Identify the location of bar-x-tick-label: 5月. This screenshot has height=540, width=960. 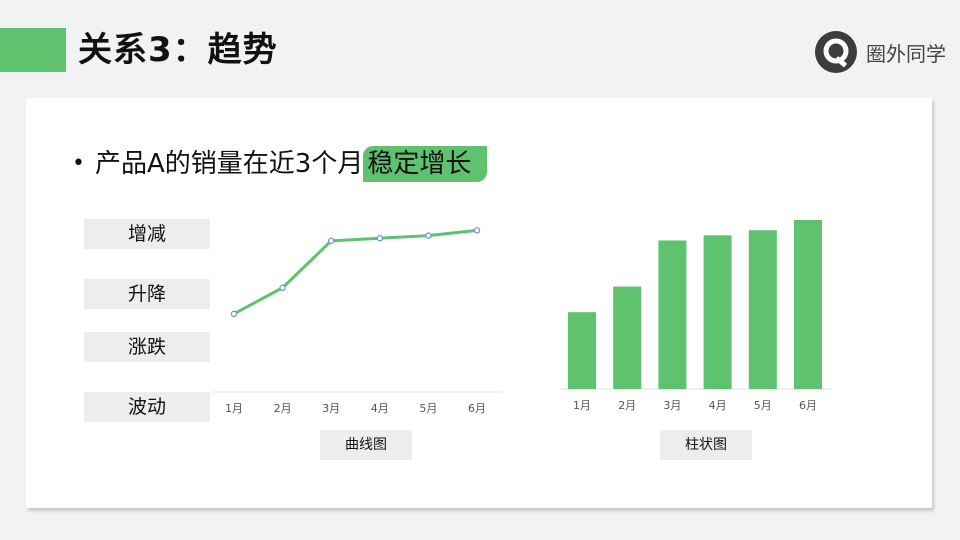
(763, 405).